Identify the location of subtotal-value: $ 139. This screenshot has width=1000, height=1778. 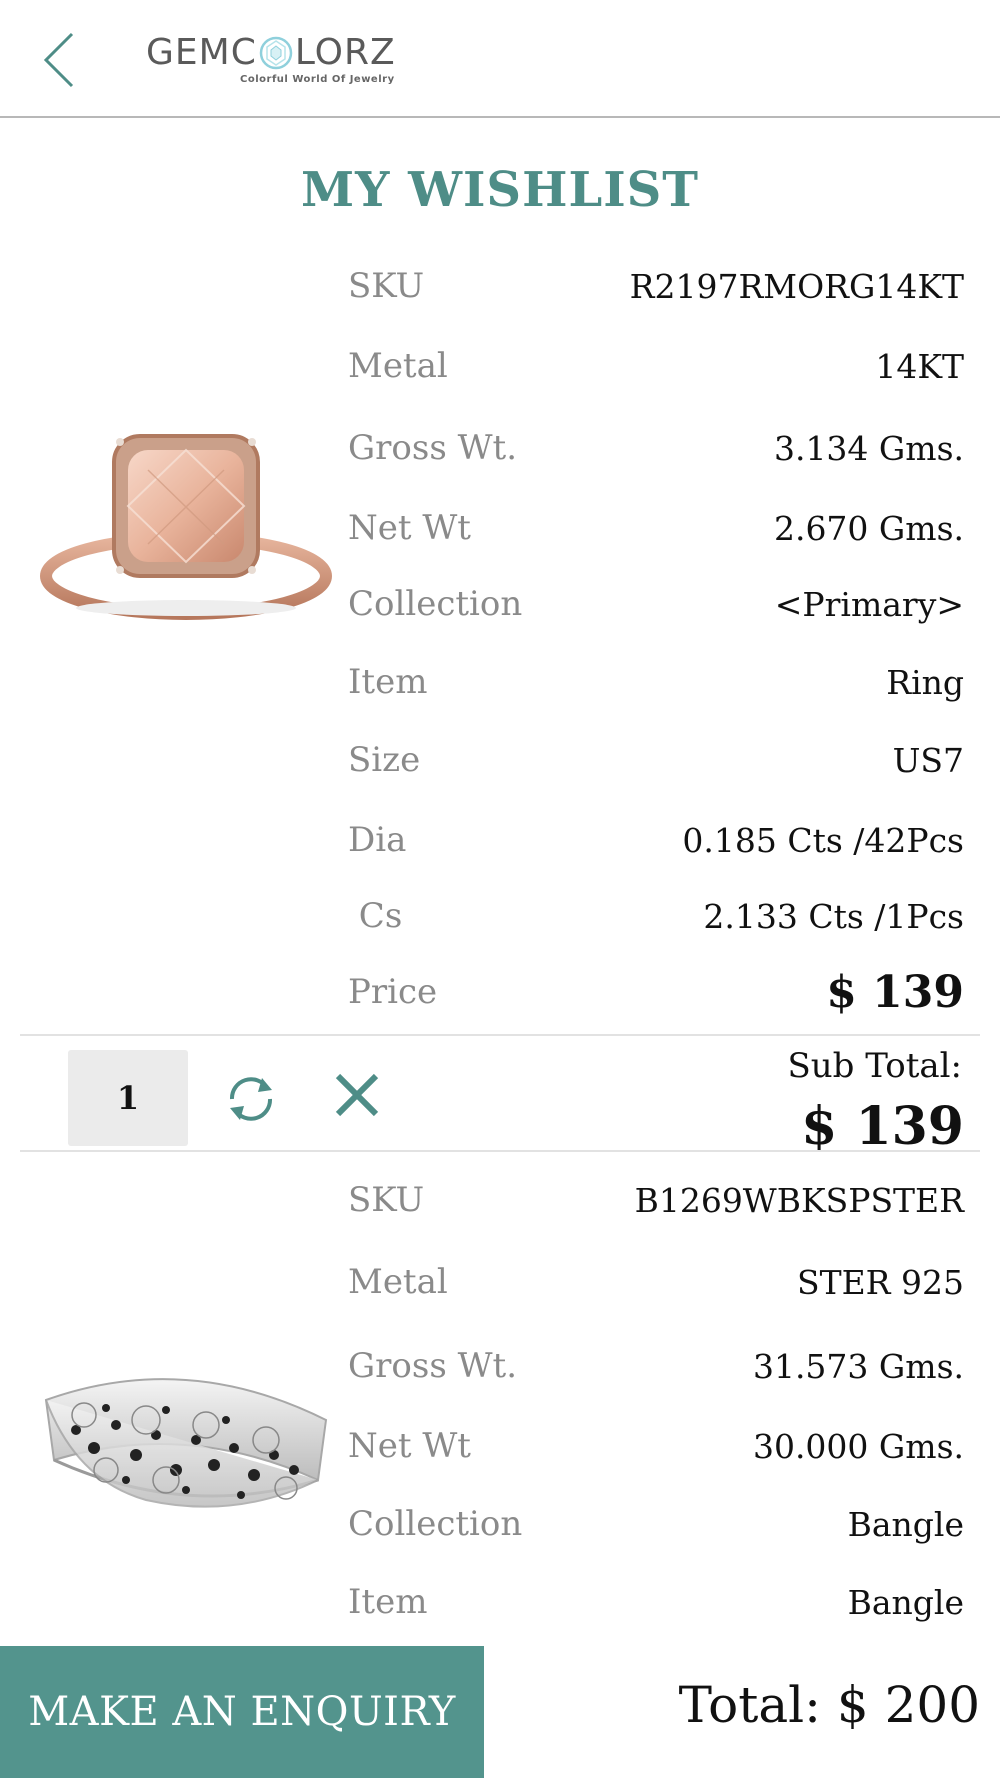
(882, 1126).